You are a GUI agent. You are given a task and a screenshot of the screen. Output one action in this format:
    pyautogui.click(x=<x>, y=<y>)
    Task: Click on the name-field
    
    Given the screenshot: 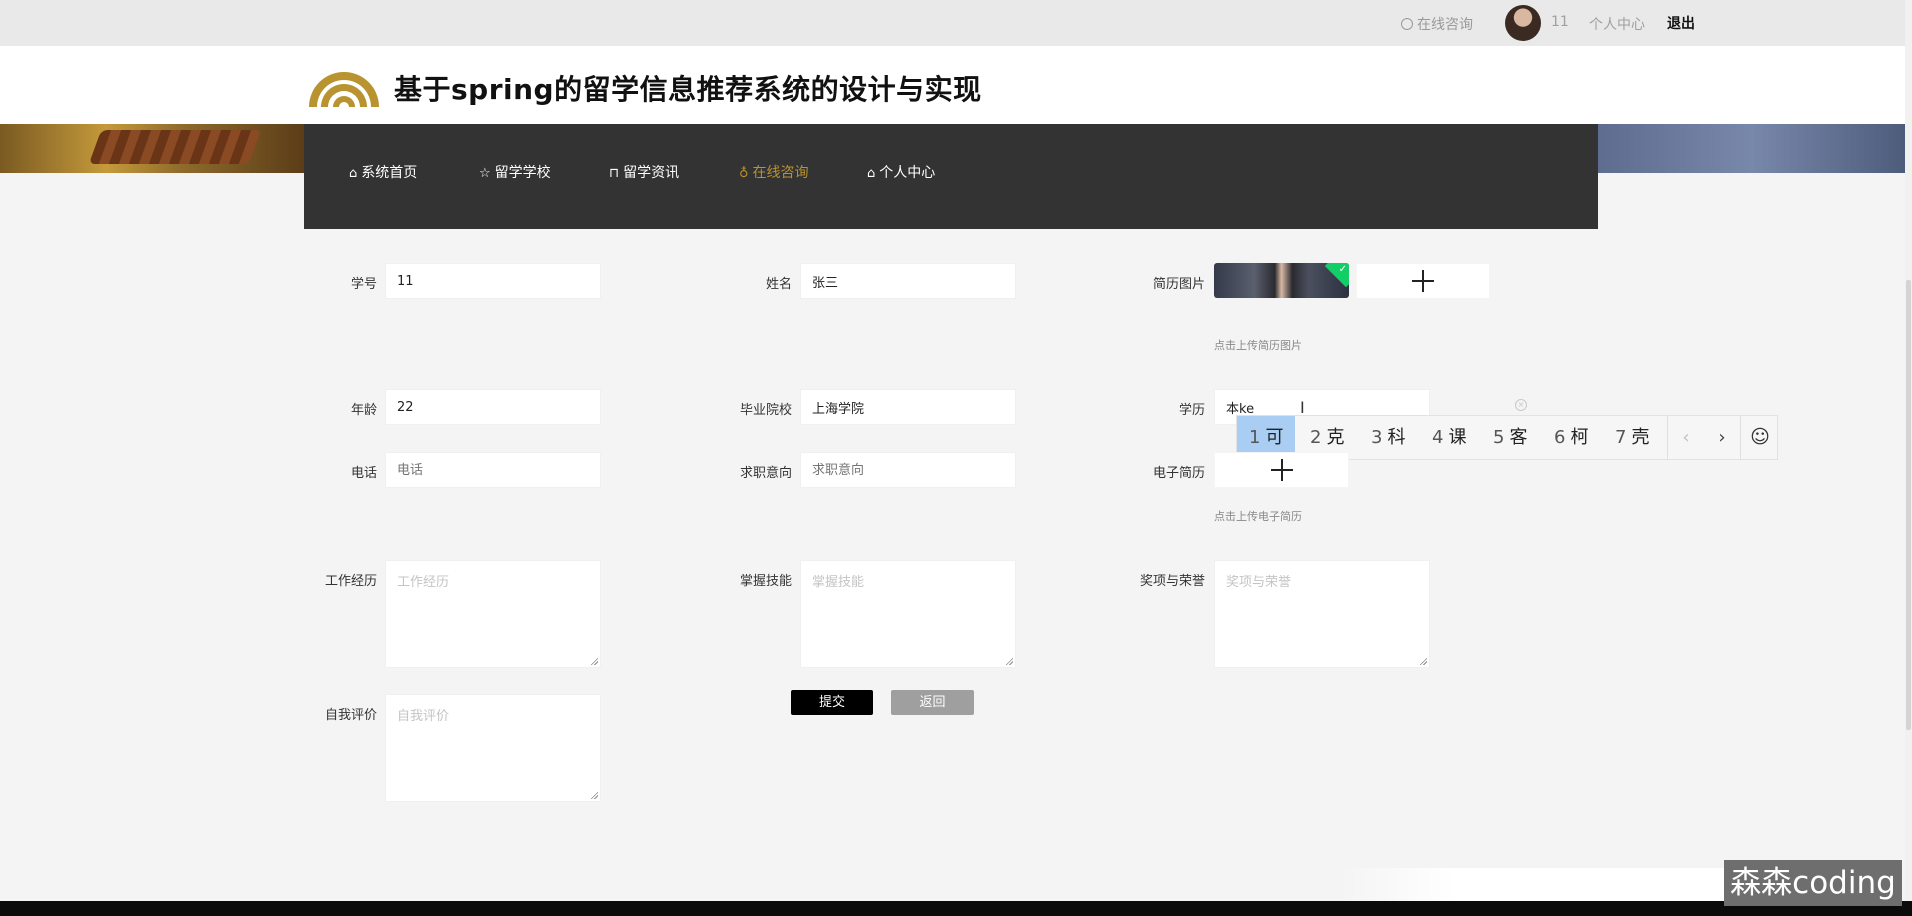 What is the action you would take?
    pyautogui.click(x=908, y=281)
    